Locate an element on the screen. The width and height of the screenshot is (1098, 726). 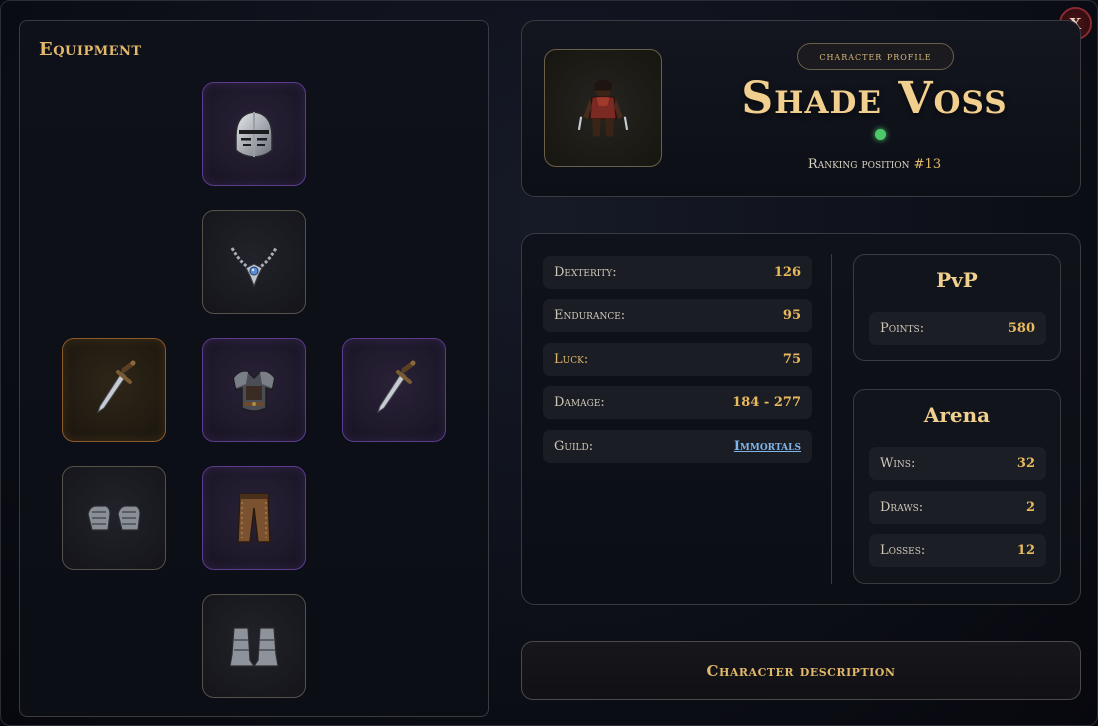
character-avatar is located at coordinates (603, 108).